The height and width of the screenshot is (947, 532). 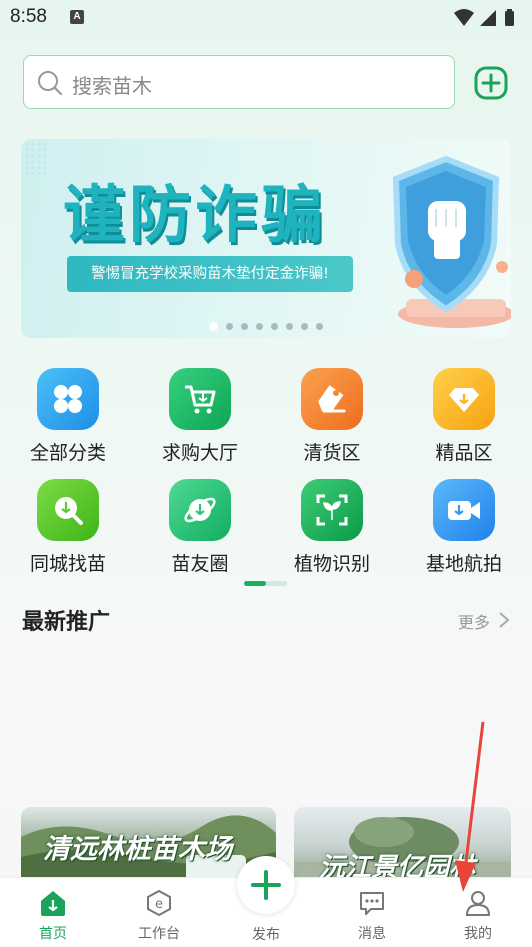 I want to click on grid-page-indicator, so click(x=265, y=583).